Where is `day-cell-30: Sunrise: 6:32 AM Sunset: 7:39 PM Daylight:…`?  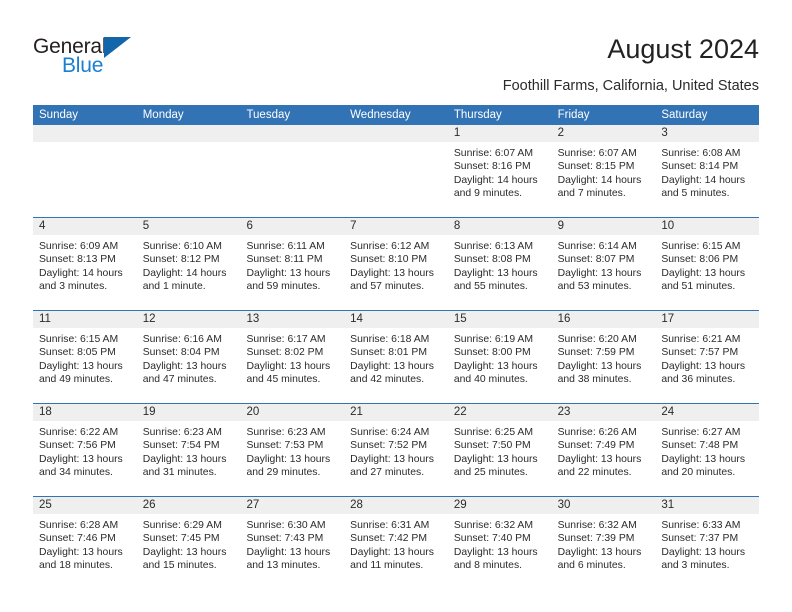
day-cell-30: Sunrise: 6:32 AM Sunset: 7:39 PM Daylight:… is located at coordinates (604, 551).